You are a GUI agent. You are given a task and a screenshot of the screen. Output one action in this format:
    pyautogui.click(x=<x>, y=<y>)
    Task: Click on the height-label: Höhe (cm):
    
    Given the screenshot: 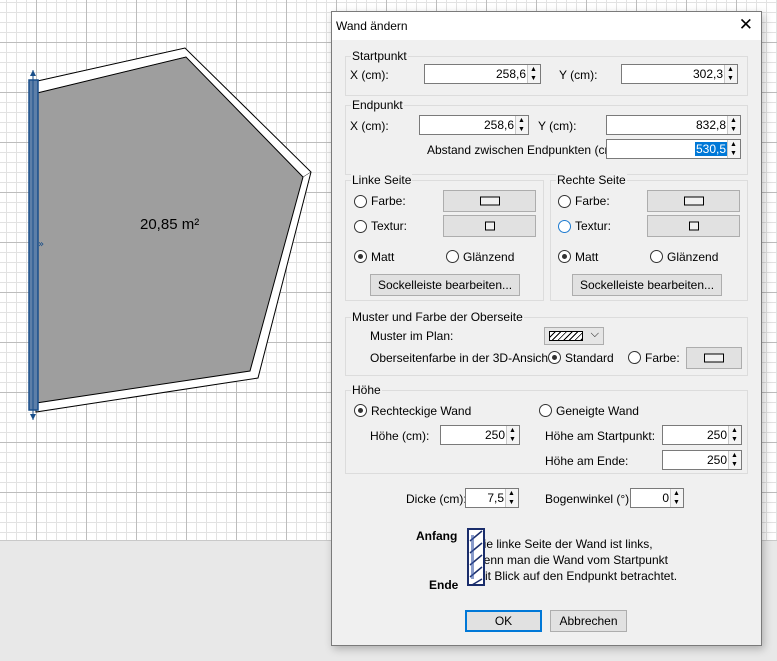 What is the action you would take?
    pyautogui.click(x=400, y=436)
    